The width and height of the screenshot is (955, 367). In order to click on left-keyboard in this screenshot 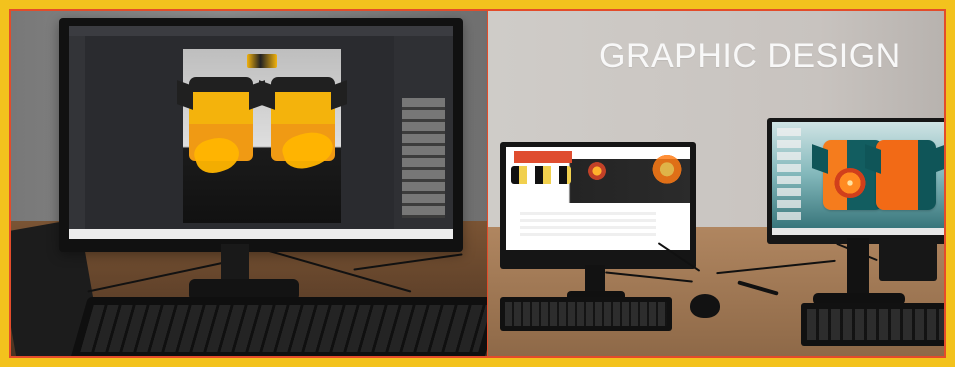, I will do `click(278, 326)`.